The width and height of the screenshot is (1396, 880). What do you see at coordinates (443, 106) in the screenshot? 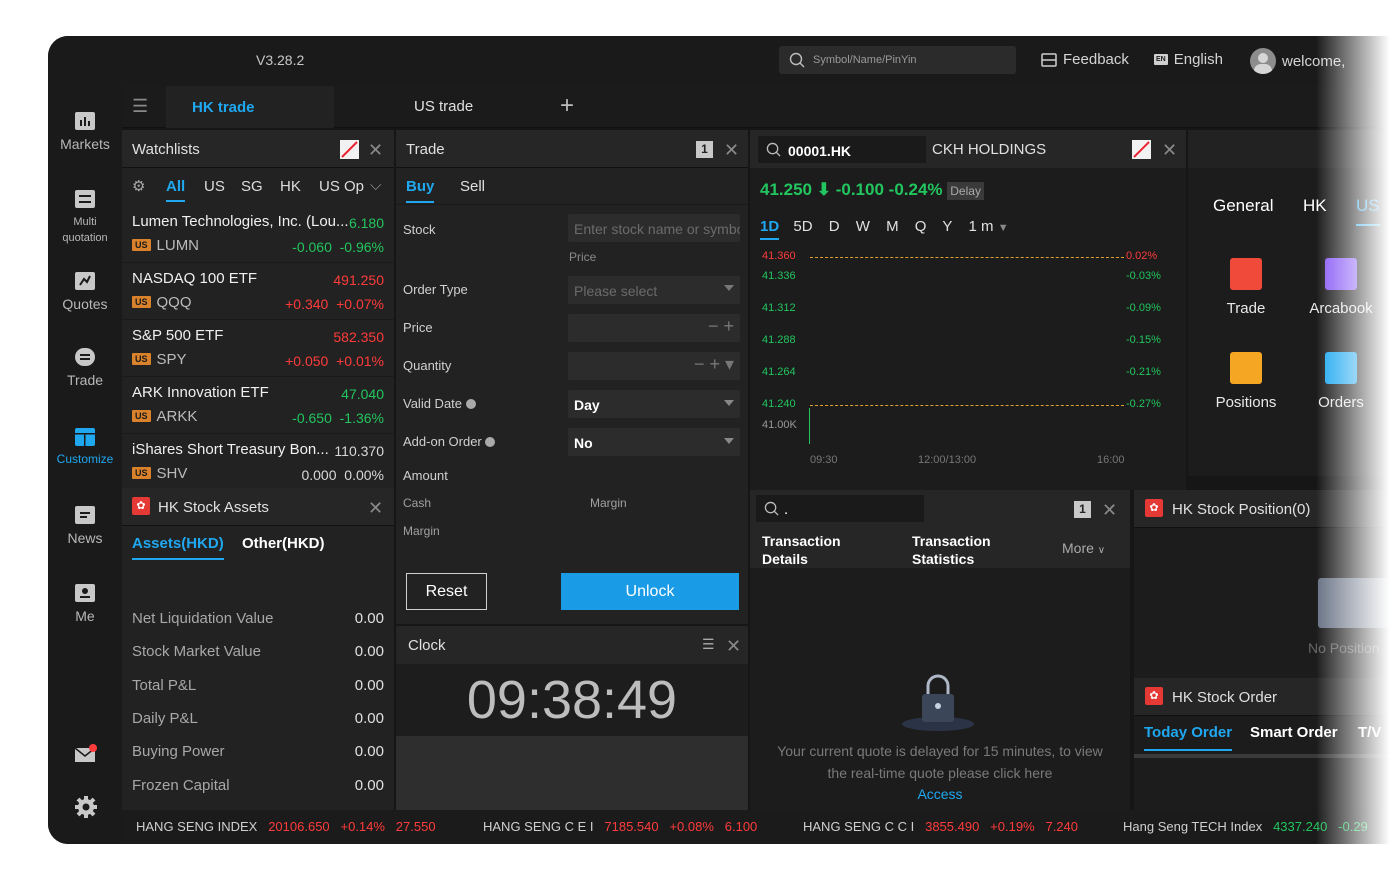
I see `tab-us-trade: US trade` at bounding box center [443, 106].